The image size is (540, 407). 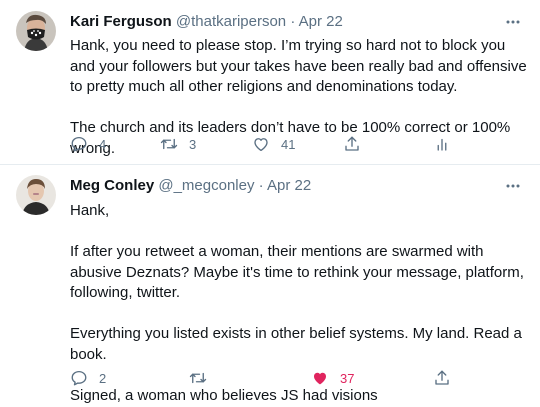 What do you see at coordinates (320, 378) in the screenshot?
I see `like-icon-filled` at bounding box center [320, 378].